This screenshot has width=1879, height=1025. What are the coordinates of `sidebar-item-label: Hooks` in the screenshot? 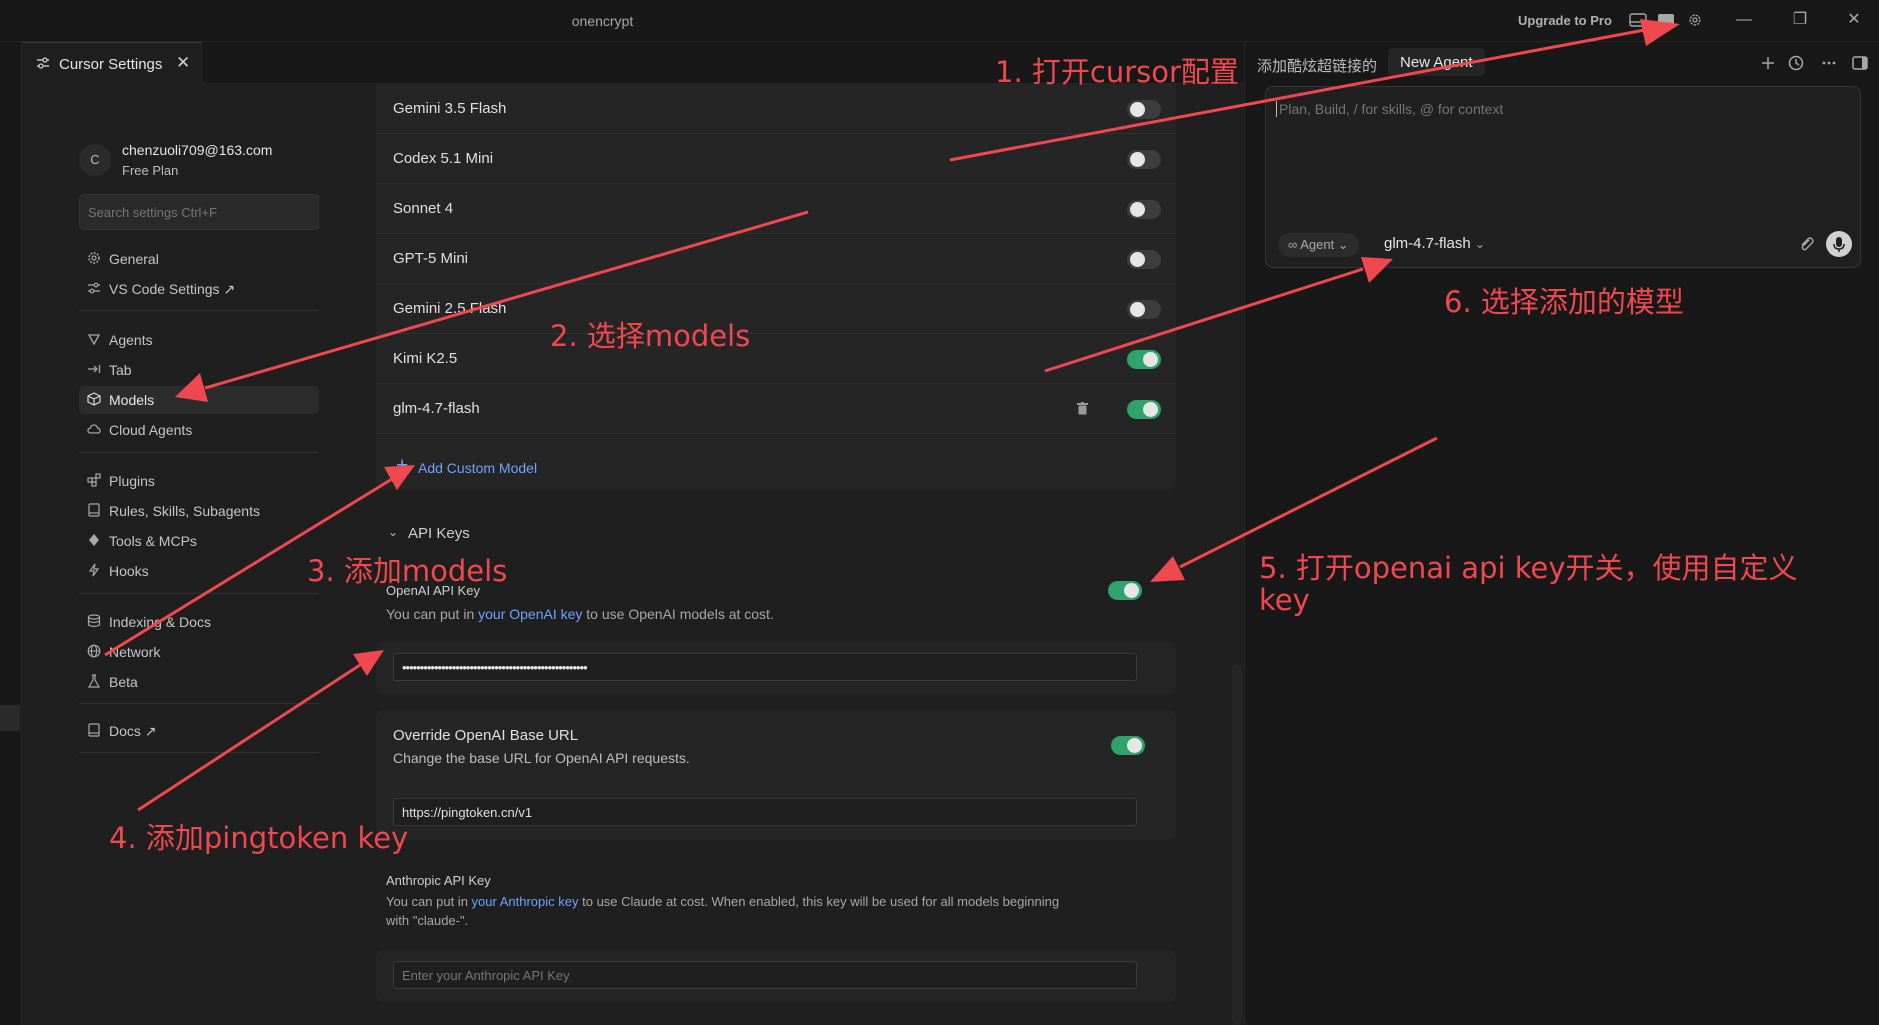 It's located at (129, 571).